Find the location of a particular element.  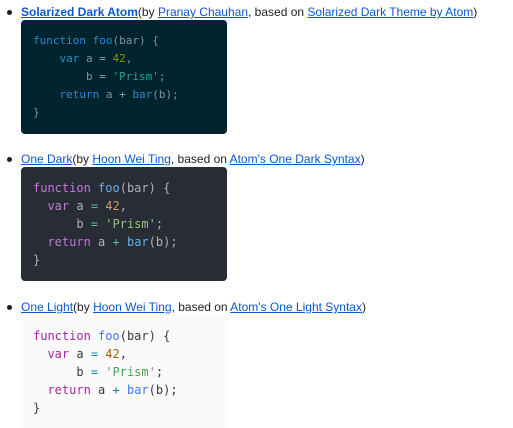

based-on-link: Solarized Dark Theme by Atom is located at coordinates (390, 12).